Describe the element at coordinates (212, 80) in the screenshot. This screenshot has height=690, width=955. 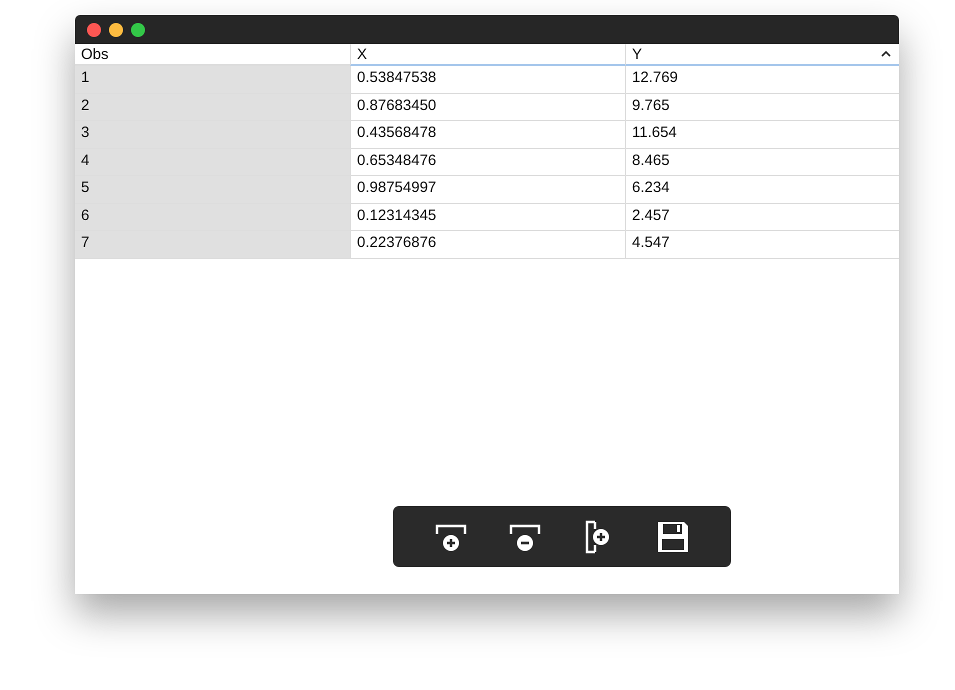
I see `table-cell: 1` at that location.